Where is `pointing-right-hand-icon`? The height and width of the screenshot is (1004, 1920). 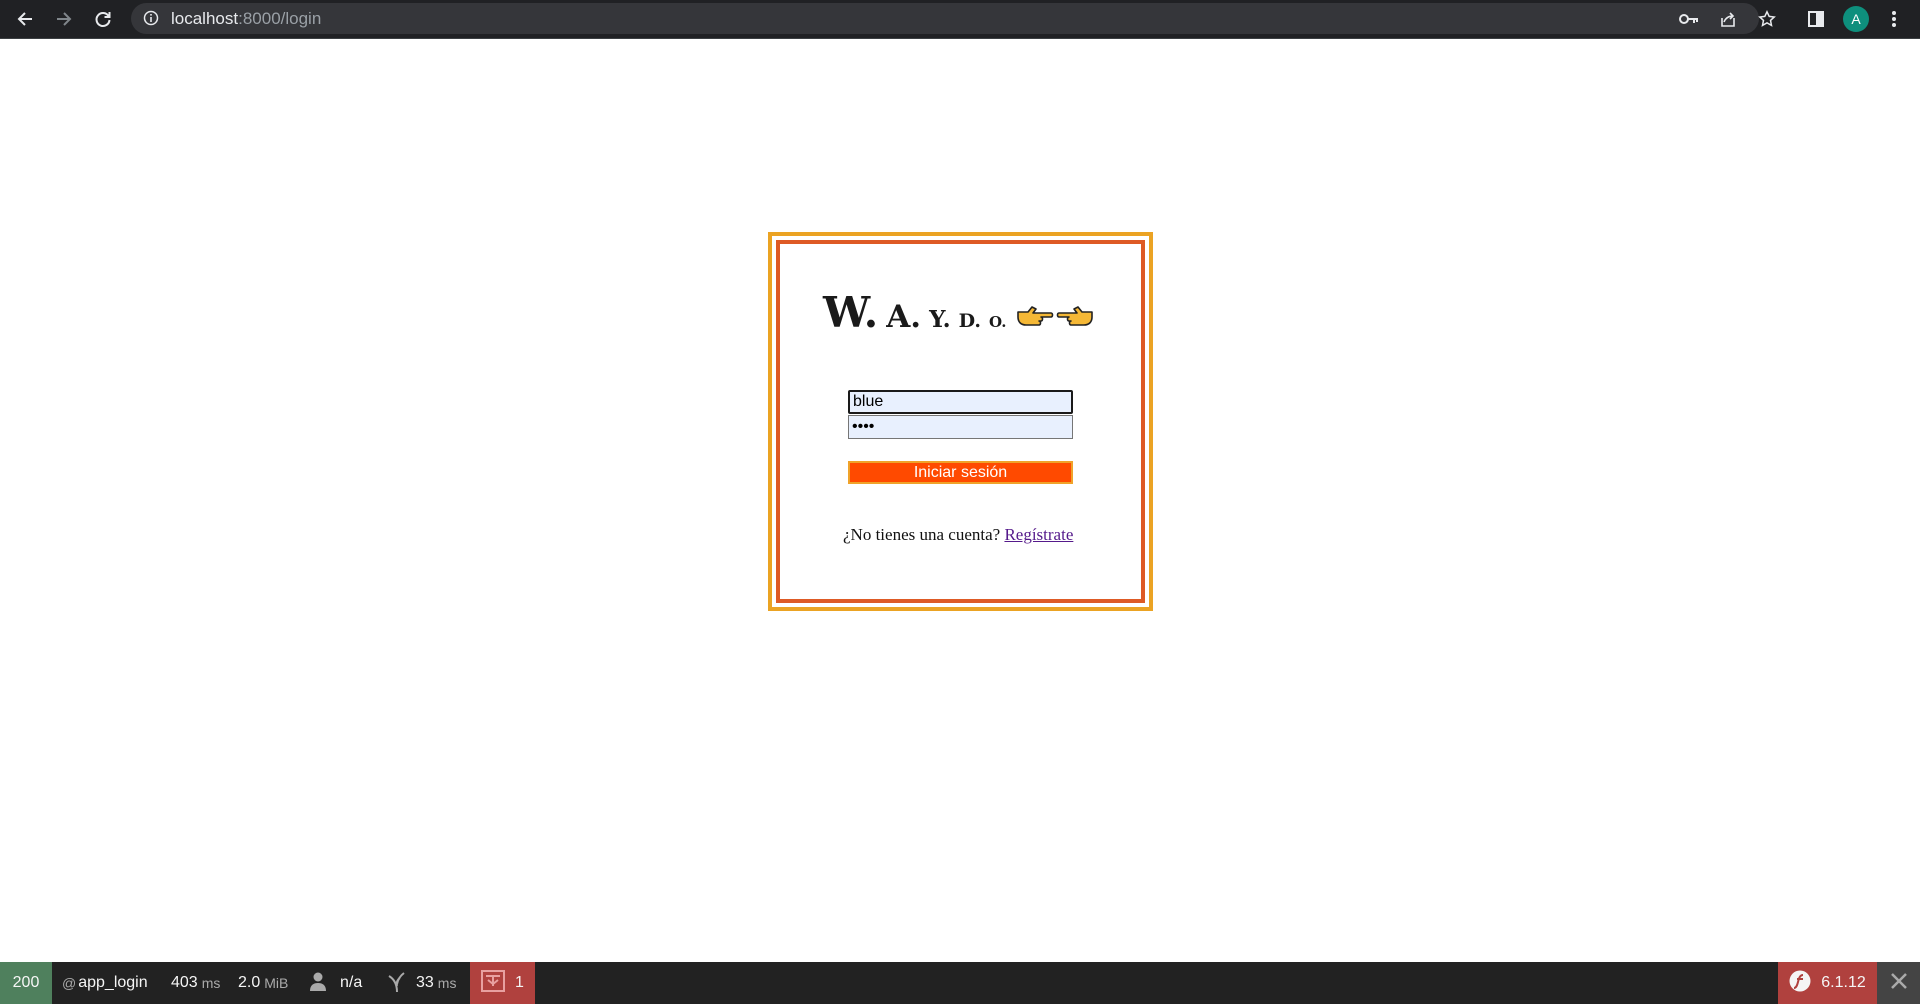 pointing-right-hand-icon is located at coordinates (1035, 316).